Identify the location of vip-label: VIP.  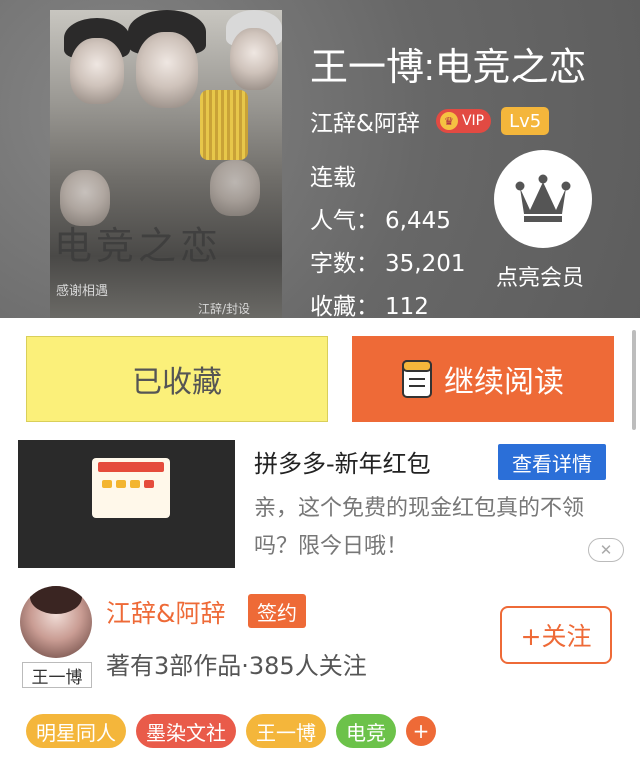
(473, 121).